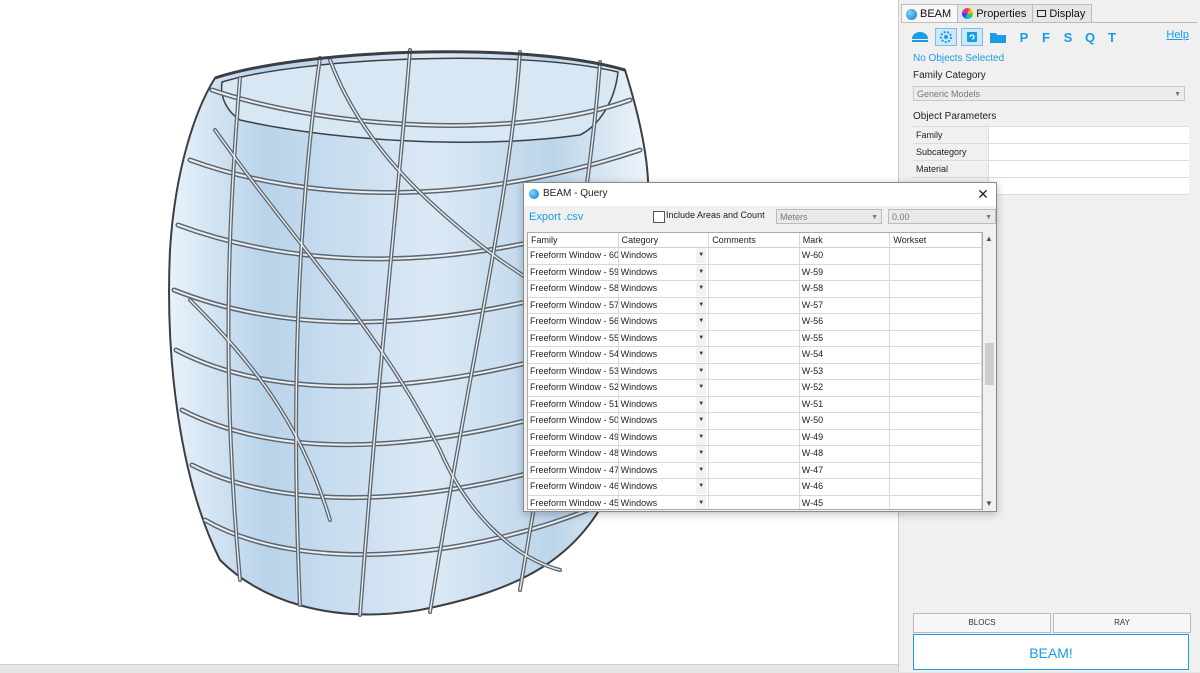 The height and width of the screenshot is (673, 1200). What do you see at coordinates (942, 216) in the screenshot?
I see `precision-select: 0.00 ▼` at bounding box center [942, 216].